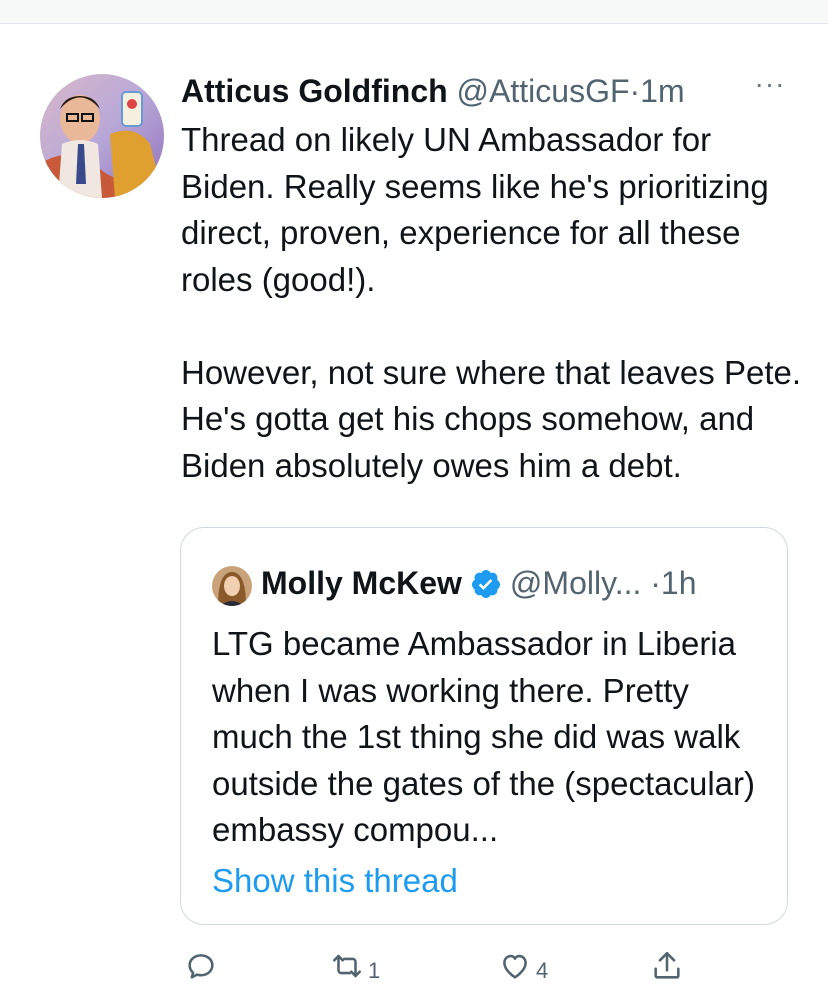  I want to click on reply-icon, so click(201, 966).